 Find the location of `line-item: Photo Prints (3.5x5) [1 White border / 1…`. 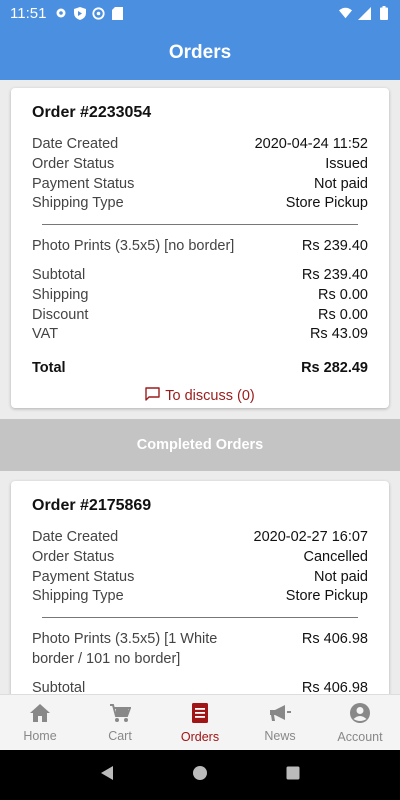

line-item: Photo Prints (3.5x5) [1 White border / 1… is located at coordinates (200, 650).